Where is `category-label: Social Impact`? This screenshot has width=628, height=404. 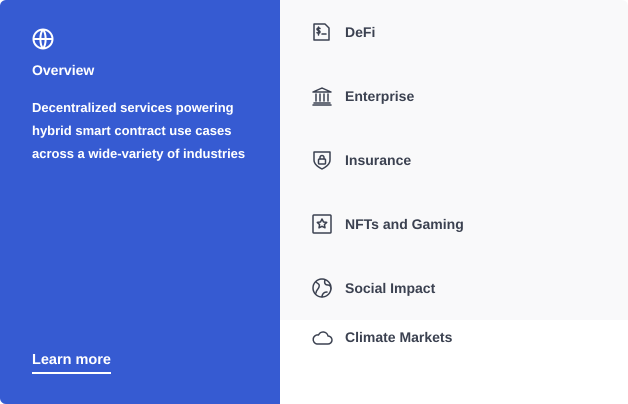
category-label: Social Impact is located at coordinates (390, 288).